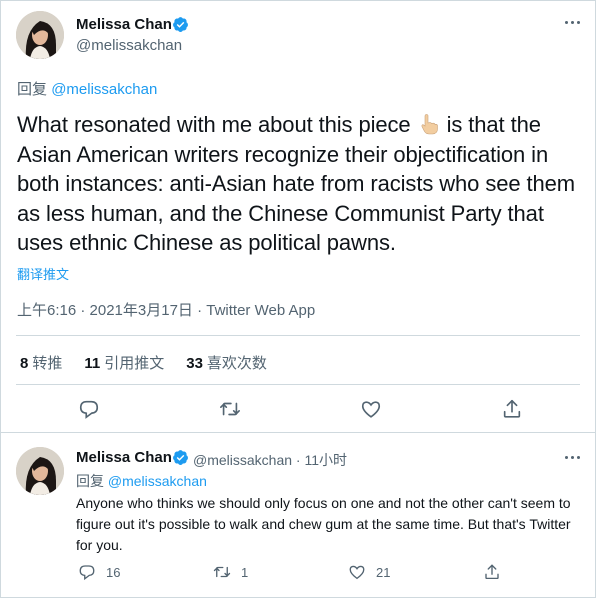 The height and width of the screenshot is (598, 596). I want to click on tweet-text-part1: What resonated with me about this piece, so click(217, 124).